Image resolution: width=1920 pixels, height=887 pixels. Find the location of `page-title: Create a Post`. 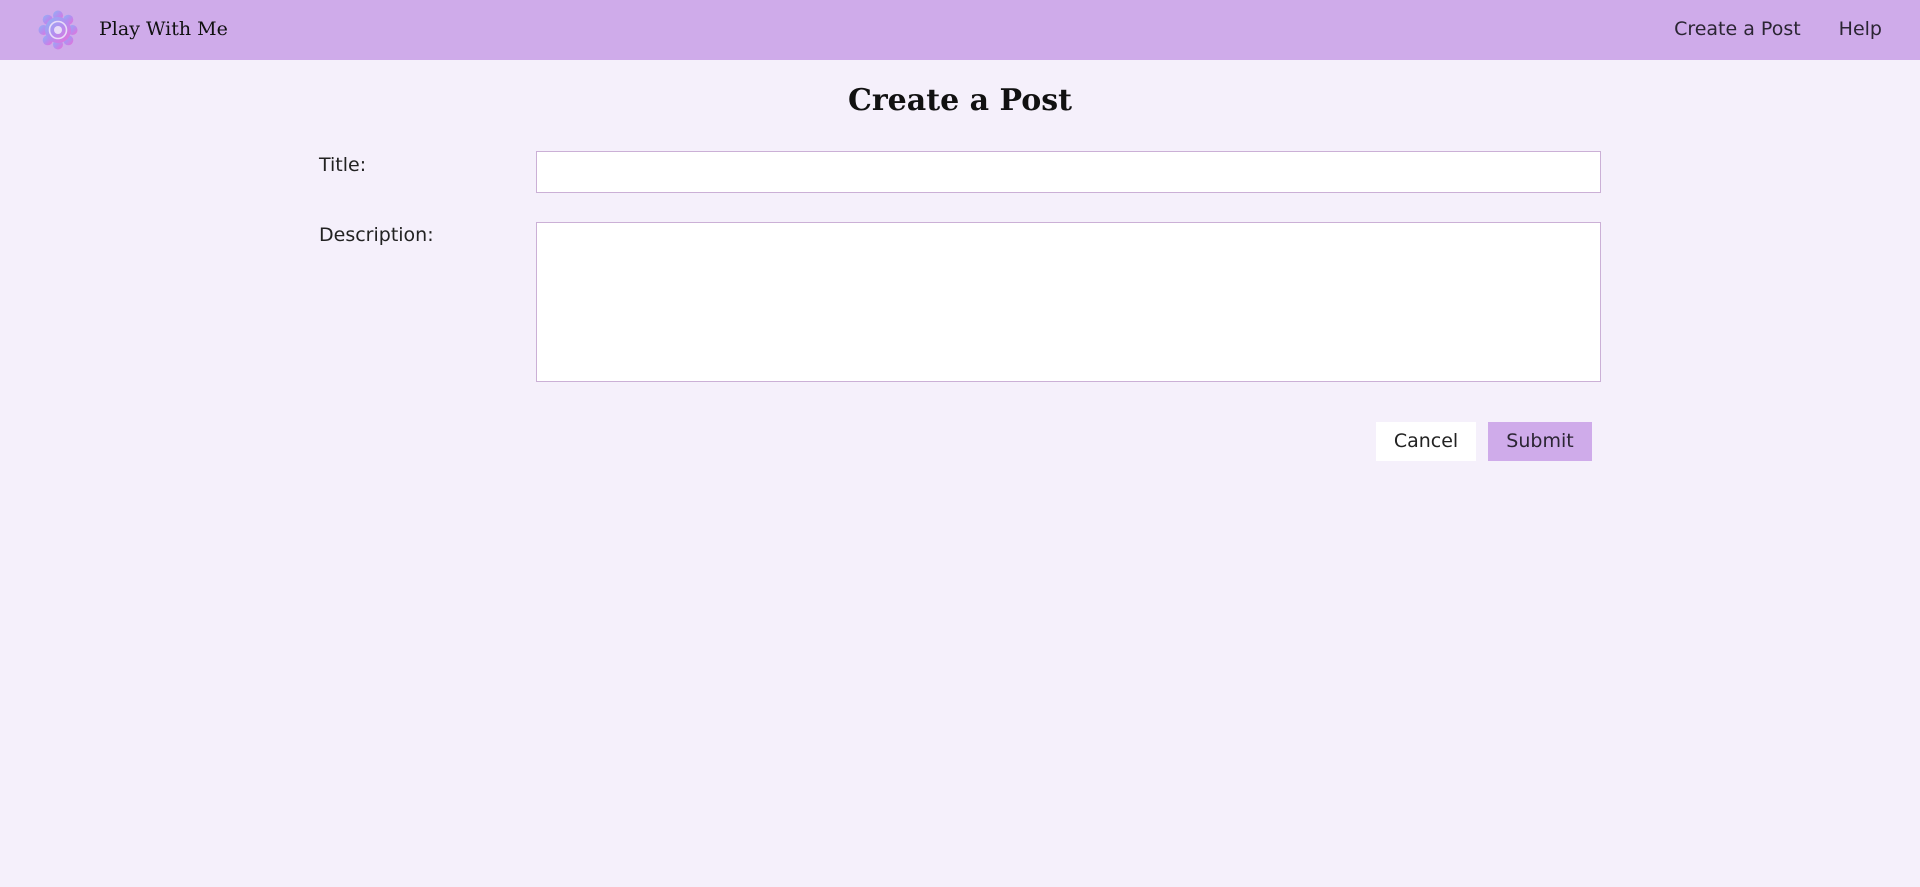

page-title: Create a Post is located at coordinates (960, 100).